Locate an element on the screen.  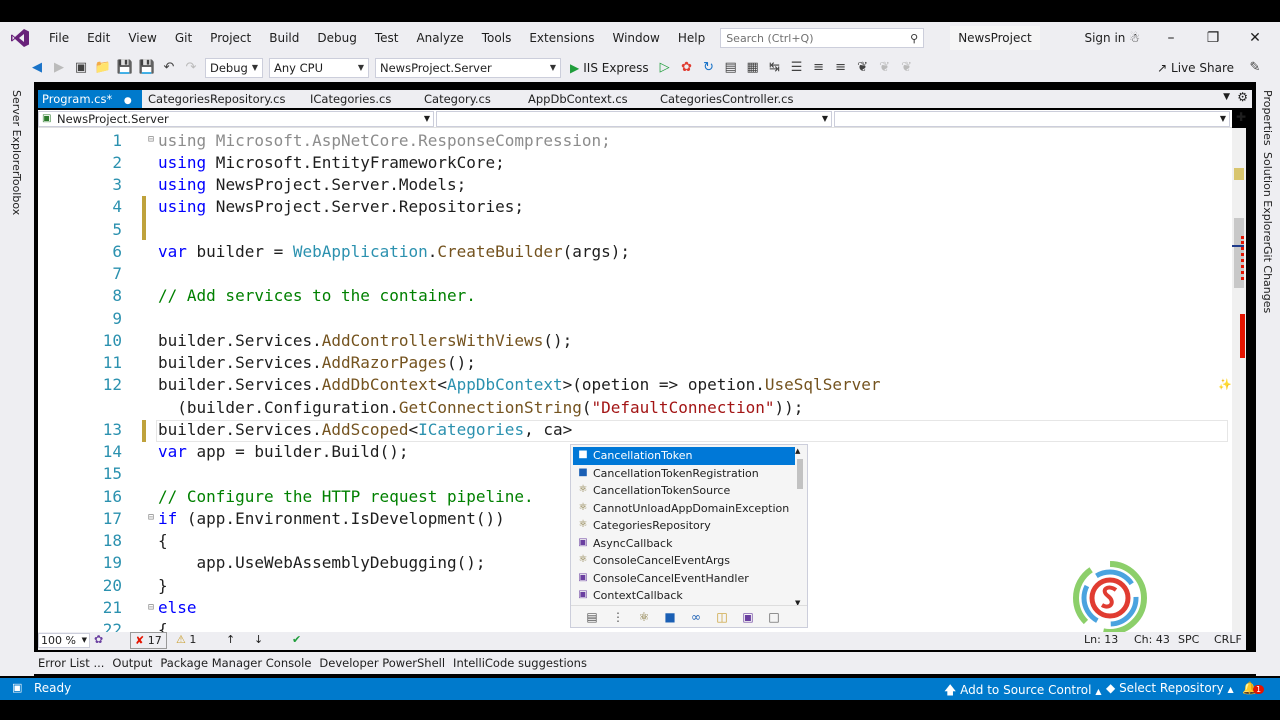
snippet-filter-icon: ▤ is located at coordinates (592, 617).